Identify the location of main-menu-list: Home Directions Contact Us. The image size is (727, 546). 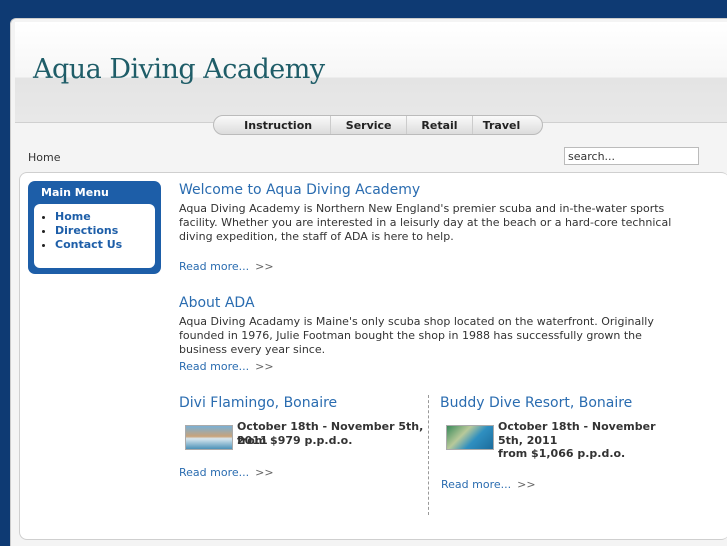
(94, 236).